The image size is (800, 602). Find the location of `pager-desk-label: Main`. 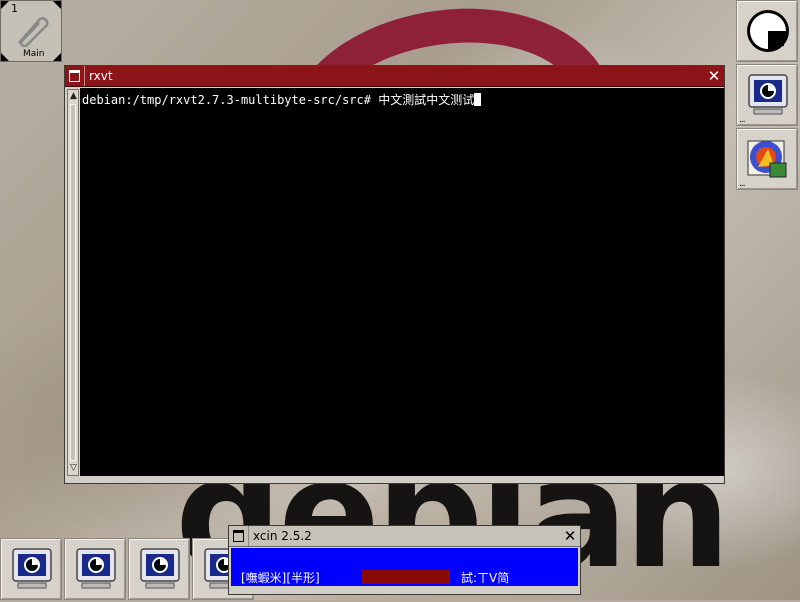

pager-desk-label: Main is located at coordinates (34, 54).